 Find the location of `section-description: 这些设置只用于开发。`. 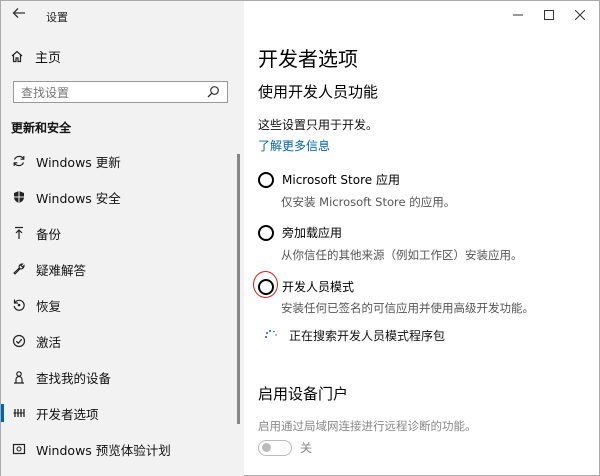

section-description: 这些设置只用于开发。 is located at coordinates (318, 125).